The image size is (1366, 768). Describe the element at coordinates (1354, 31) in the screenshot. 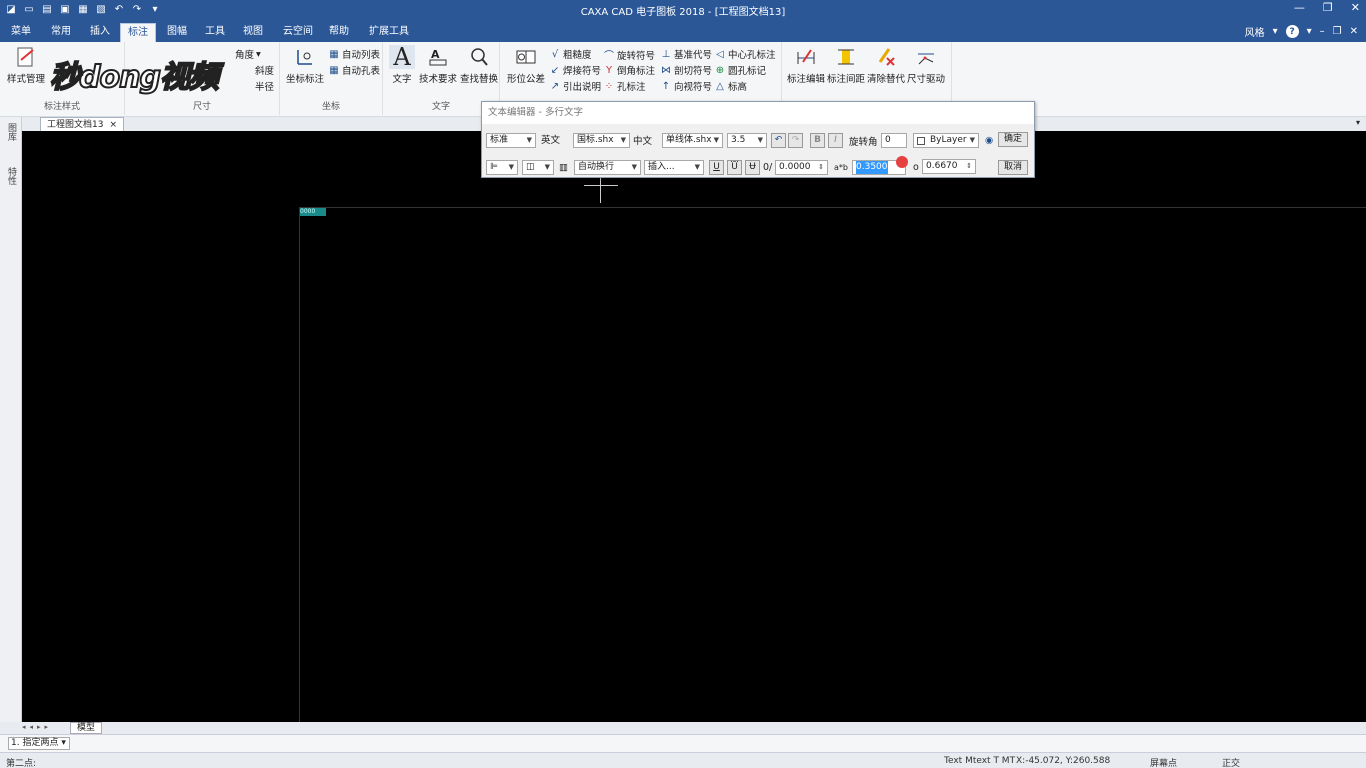

I see `doc-close-button: ✕` at that location.